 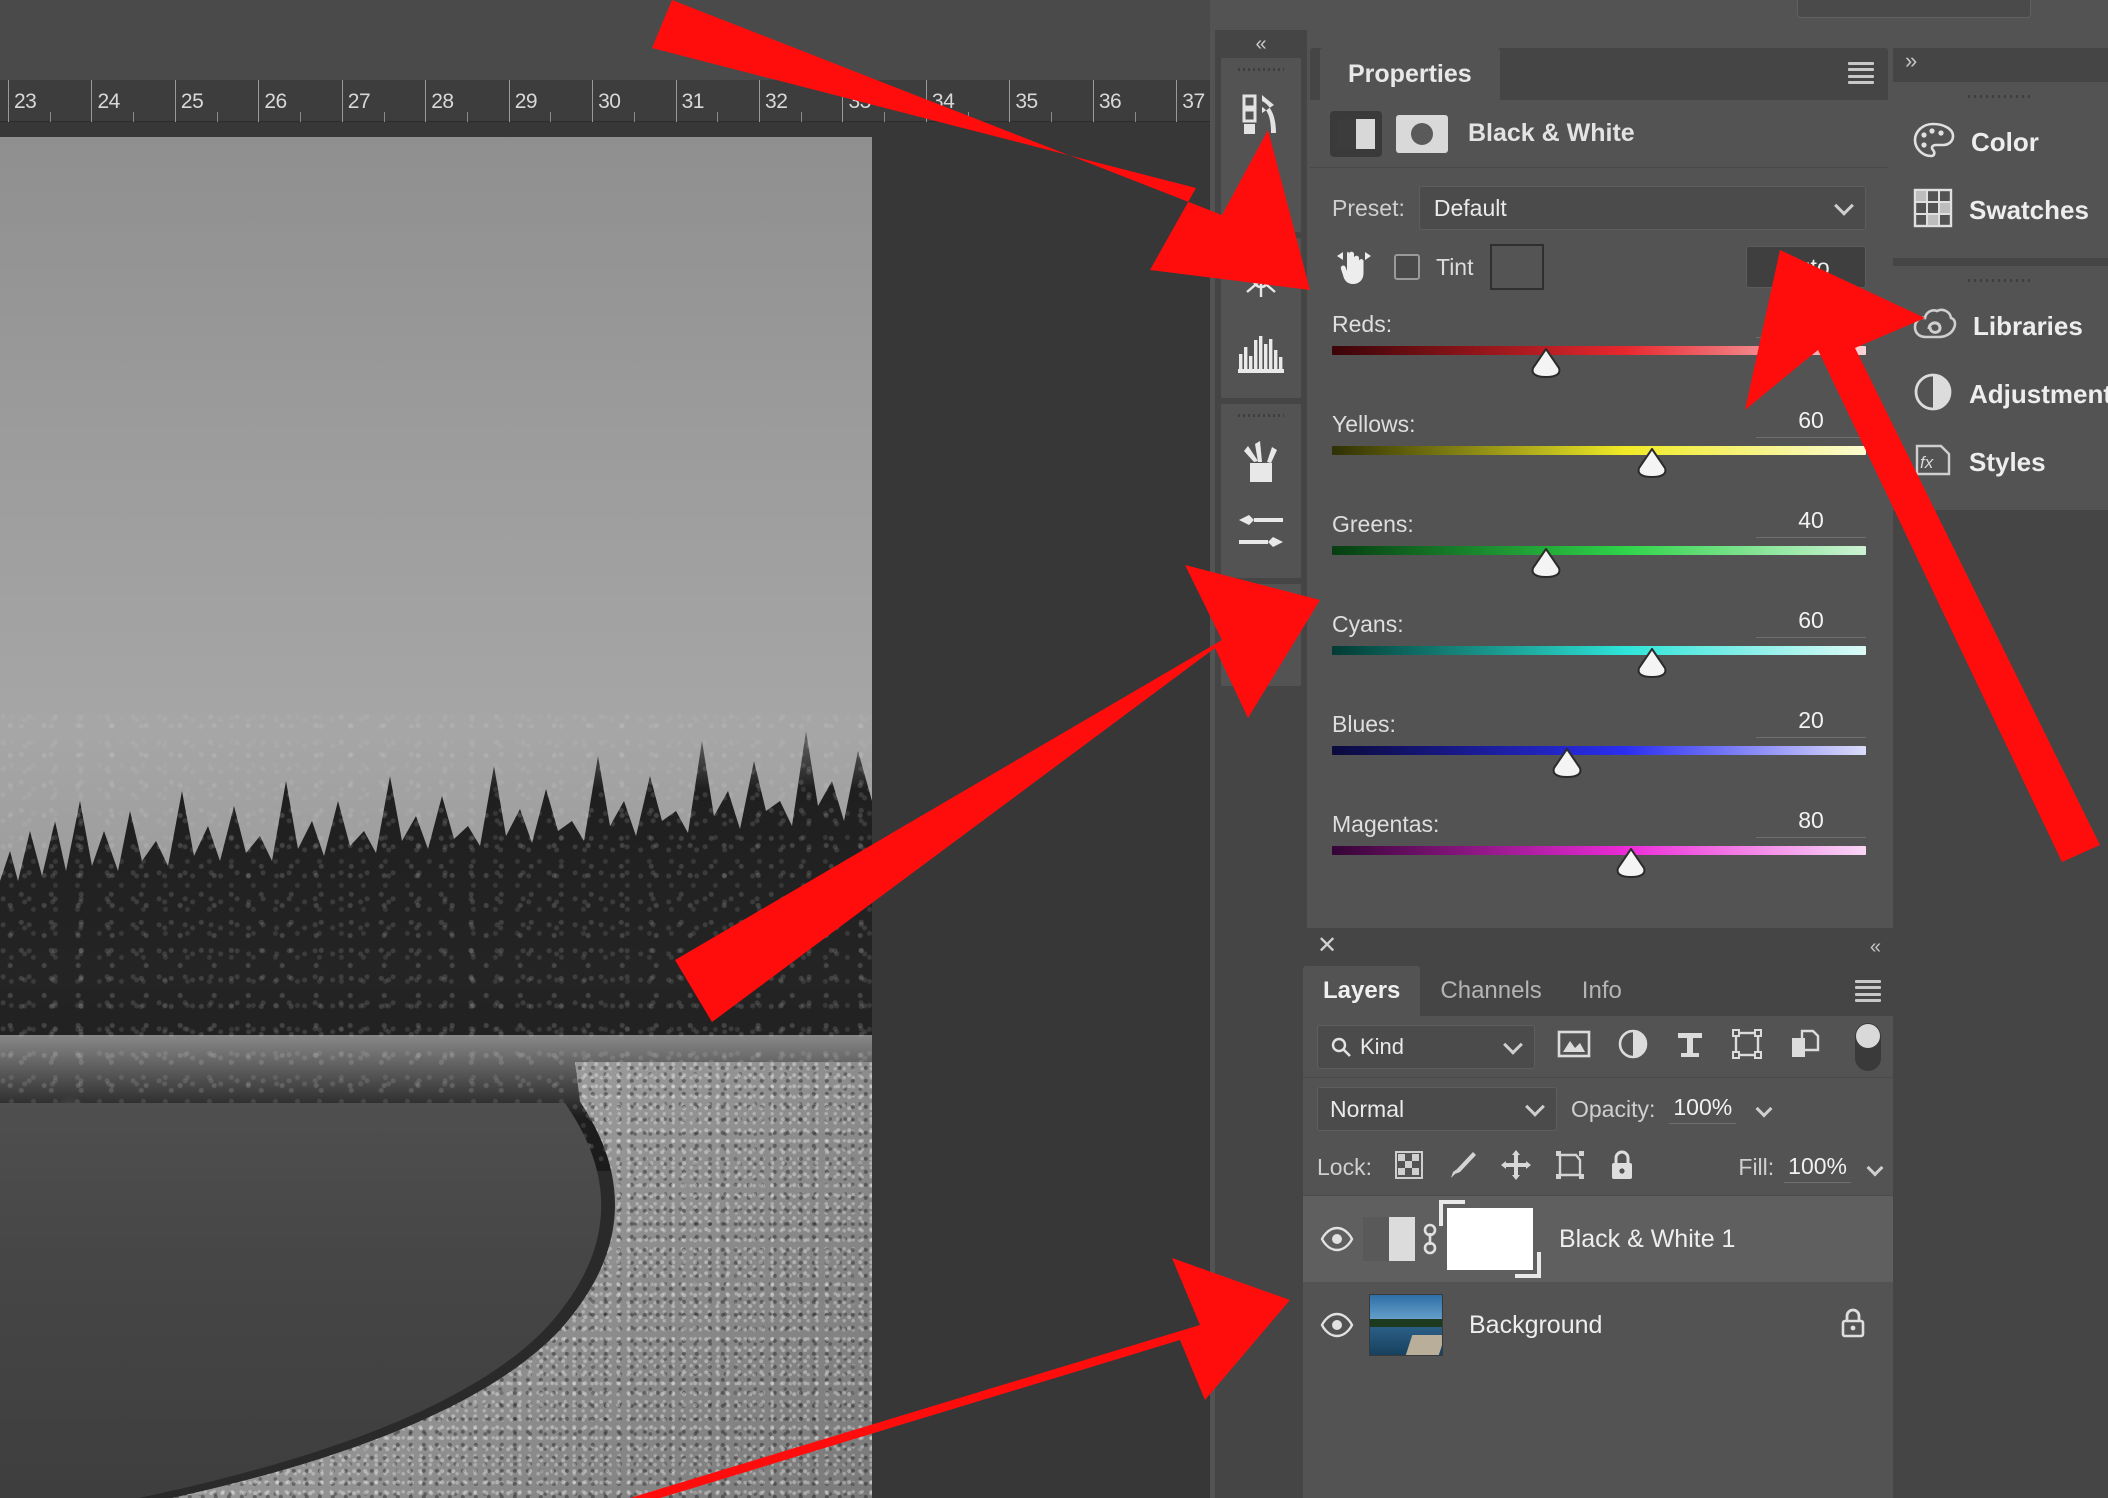 What do you see at coordinates (2000, 326) in the screenshot?
I see `rail-item-libraries: Libraries` at bounding box center [2000, 326].